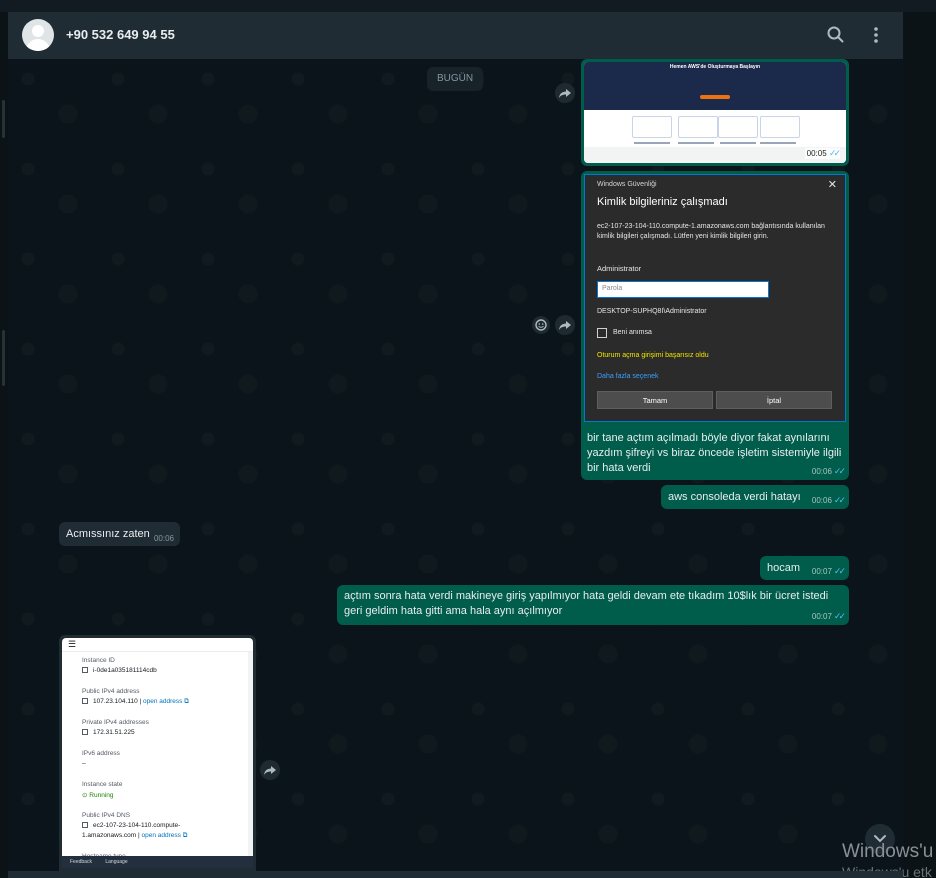 This screenshot has height=878, width=936. What do you see at coordinates (455, 79) in the screenshot?
I see `date-chip: BUGÜN` at bounding box center [455, 79].